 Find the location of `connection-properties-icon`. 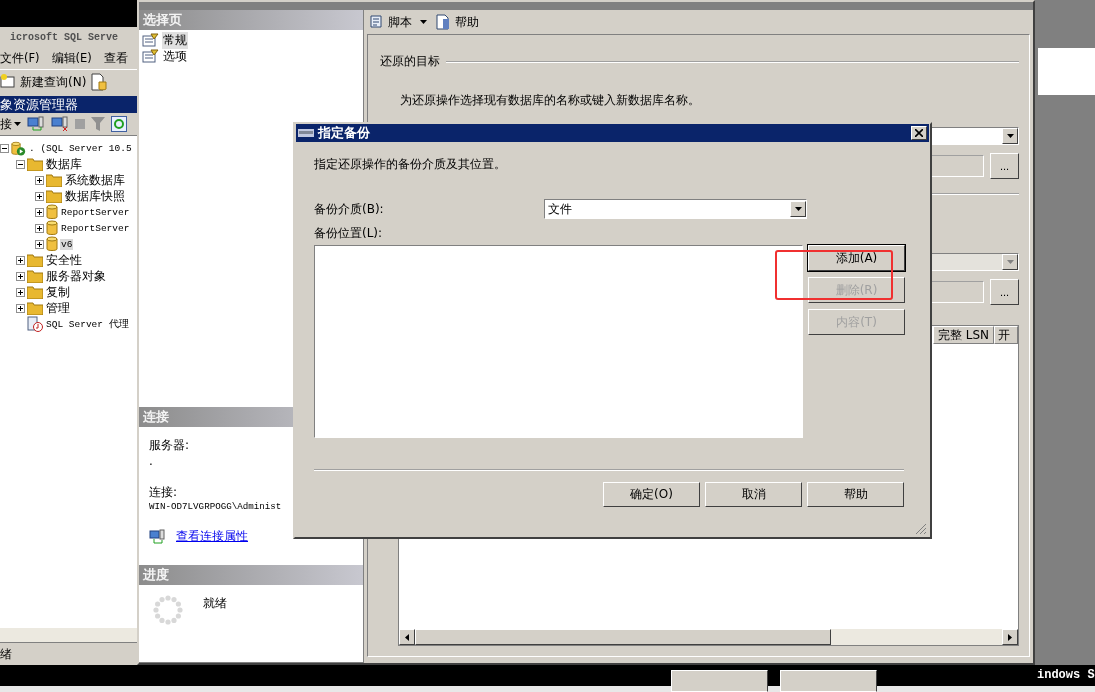

connection-properties-icon is located at coordinates (157, 536).